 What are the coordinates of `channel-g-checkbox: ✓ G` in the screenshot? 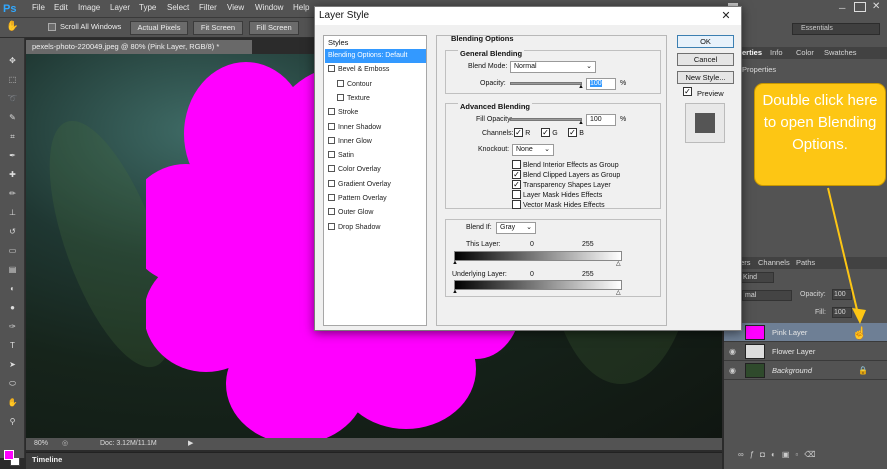 It's located at (549, 133).